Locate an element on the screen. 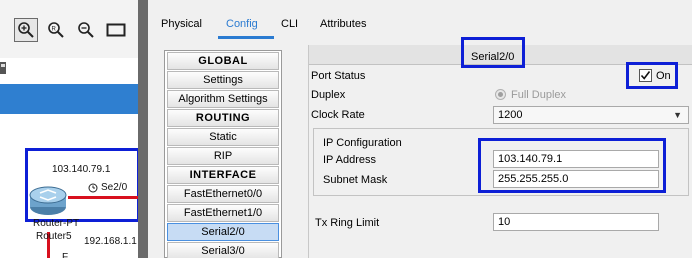 The width and height of the screenshot is (692, 258). topology-ip2-label: 192.168.1.1 is located at coordinates (110, 241).